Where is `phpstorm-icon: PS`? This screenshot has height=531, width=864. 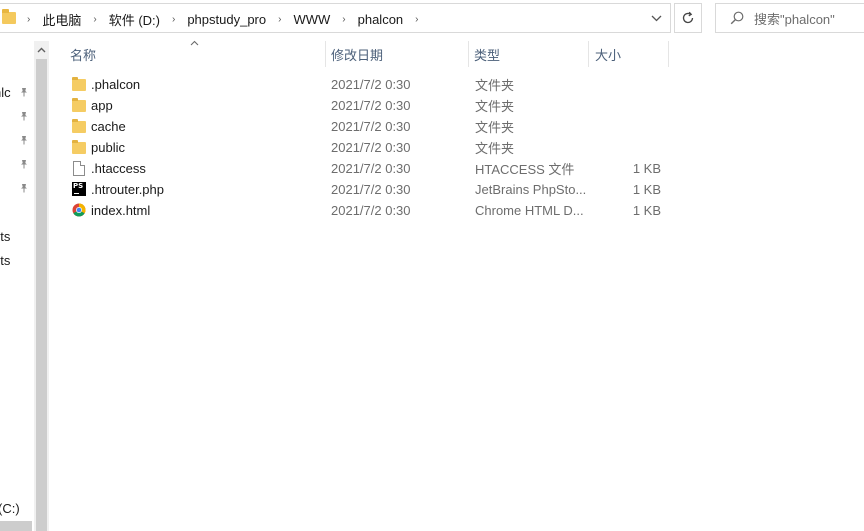
phpstorm-icon: PS is located at coordinates (79, 189).